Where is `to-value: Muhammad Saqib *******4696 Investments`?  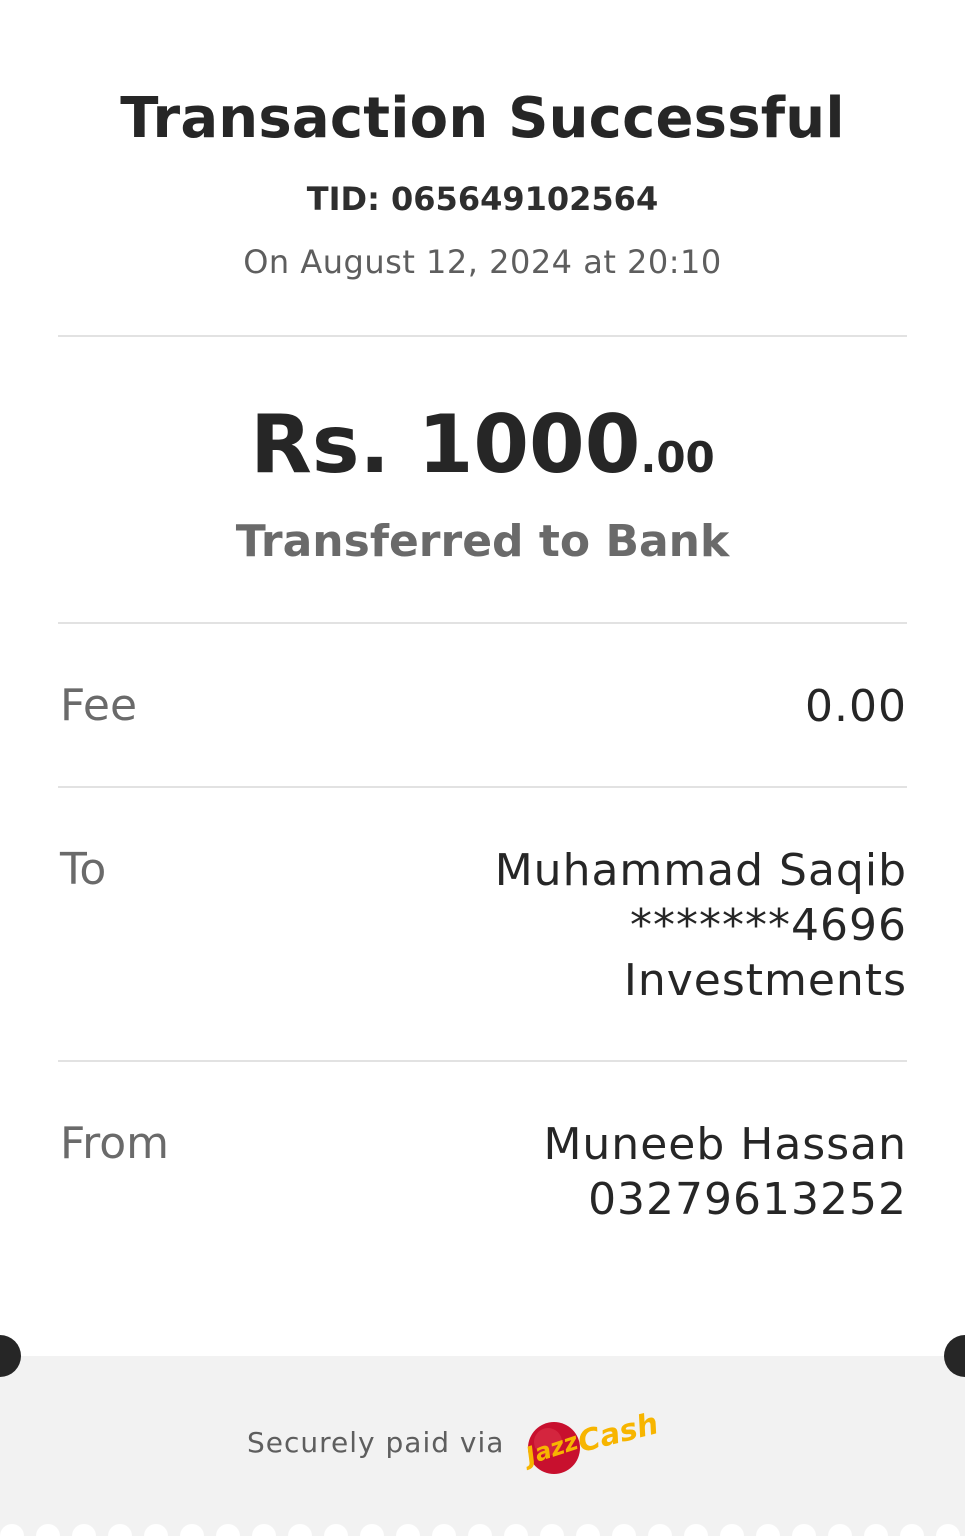 to-value: Muhammad Saqib *******4696 Investments is located at coordinates (701, 925).